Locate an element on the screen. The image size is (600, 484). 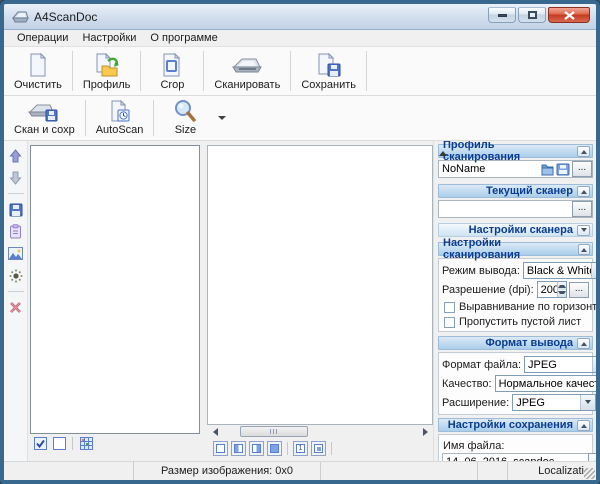
clear-button: Очистить is located at coordinates (38, 71).